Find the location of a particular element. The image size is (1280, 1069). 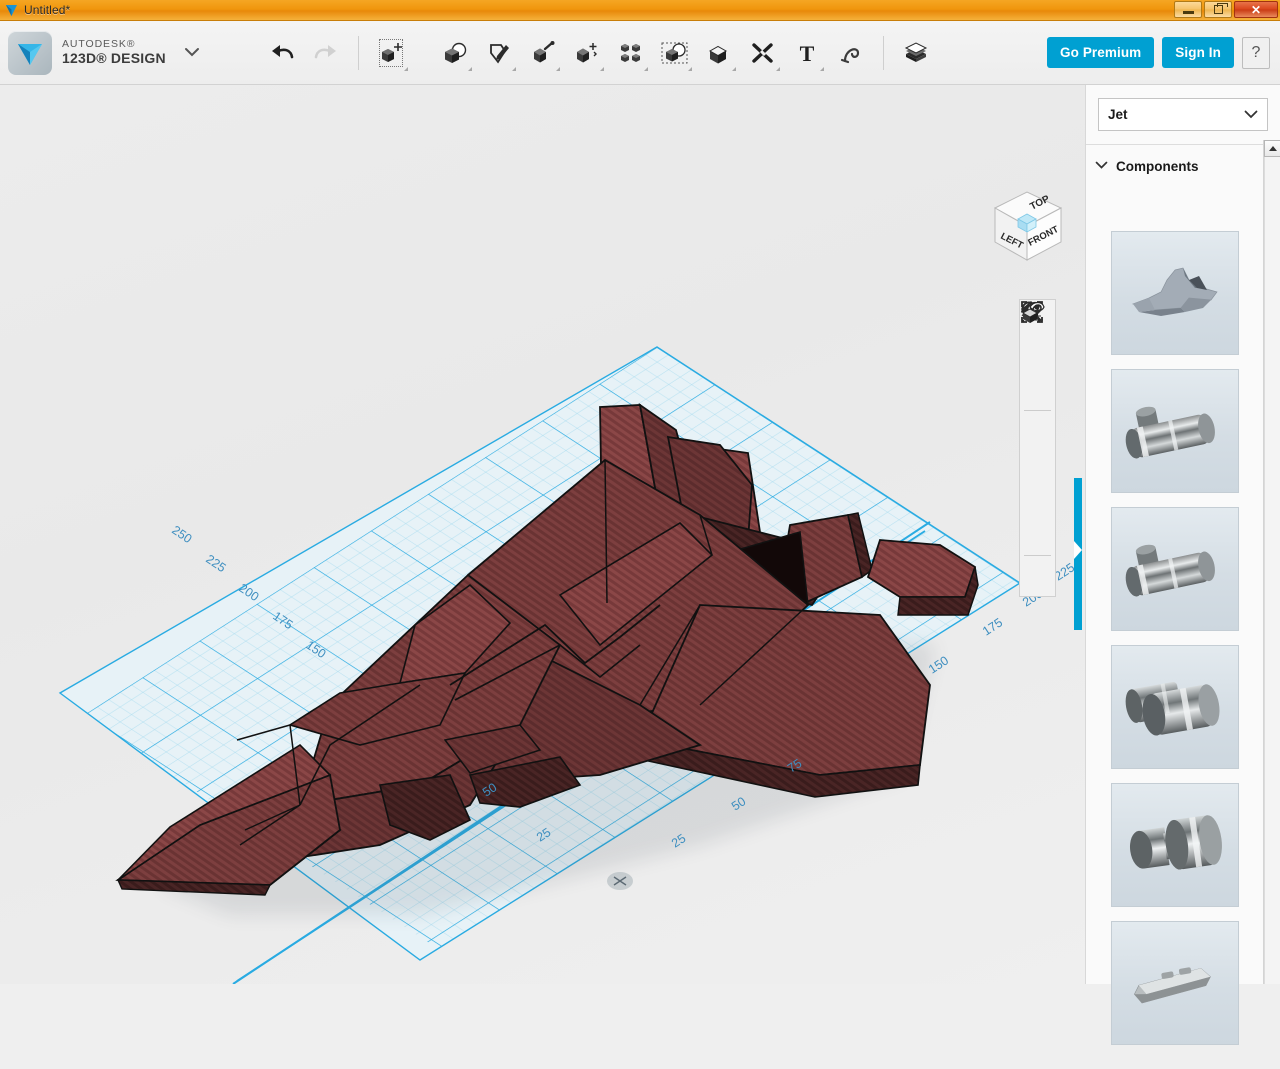

visibility-eye-icon is located at coordinates (1037, 411).